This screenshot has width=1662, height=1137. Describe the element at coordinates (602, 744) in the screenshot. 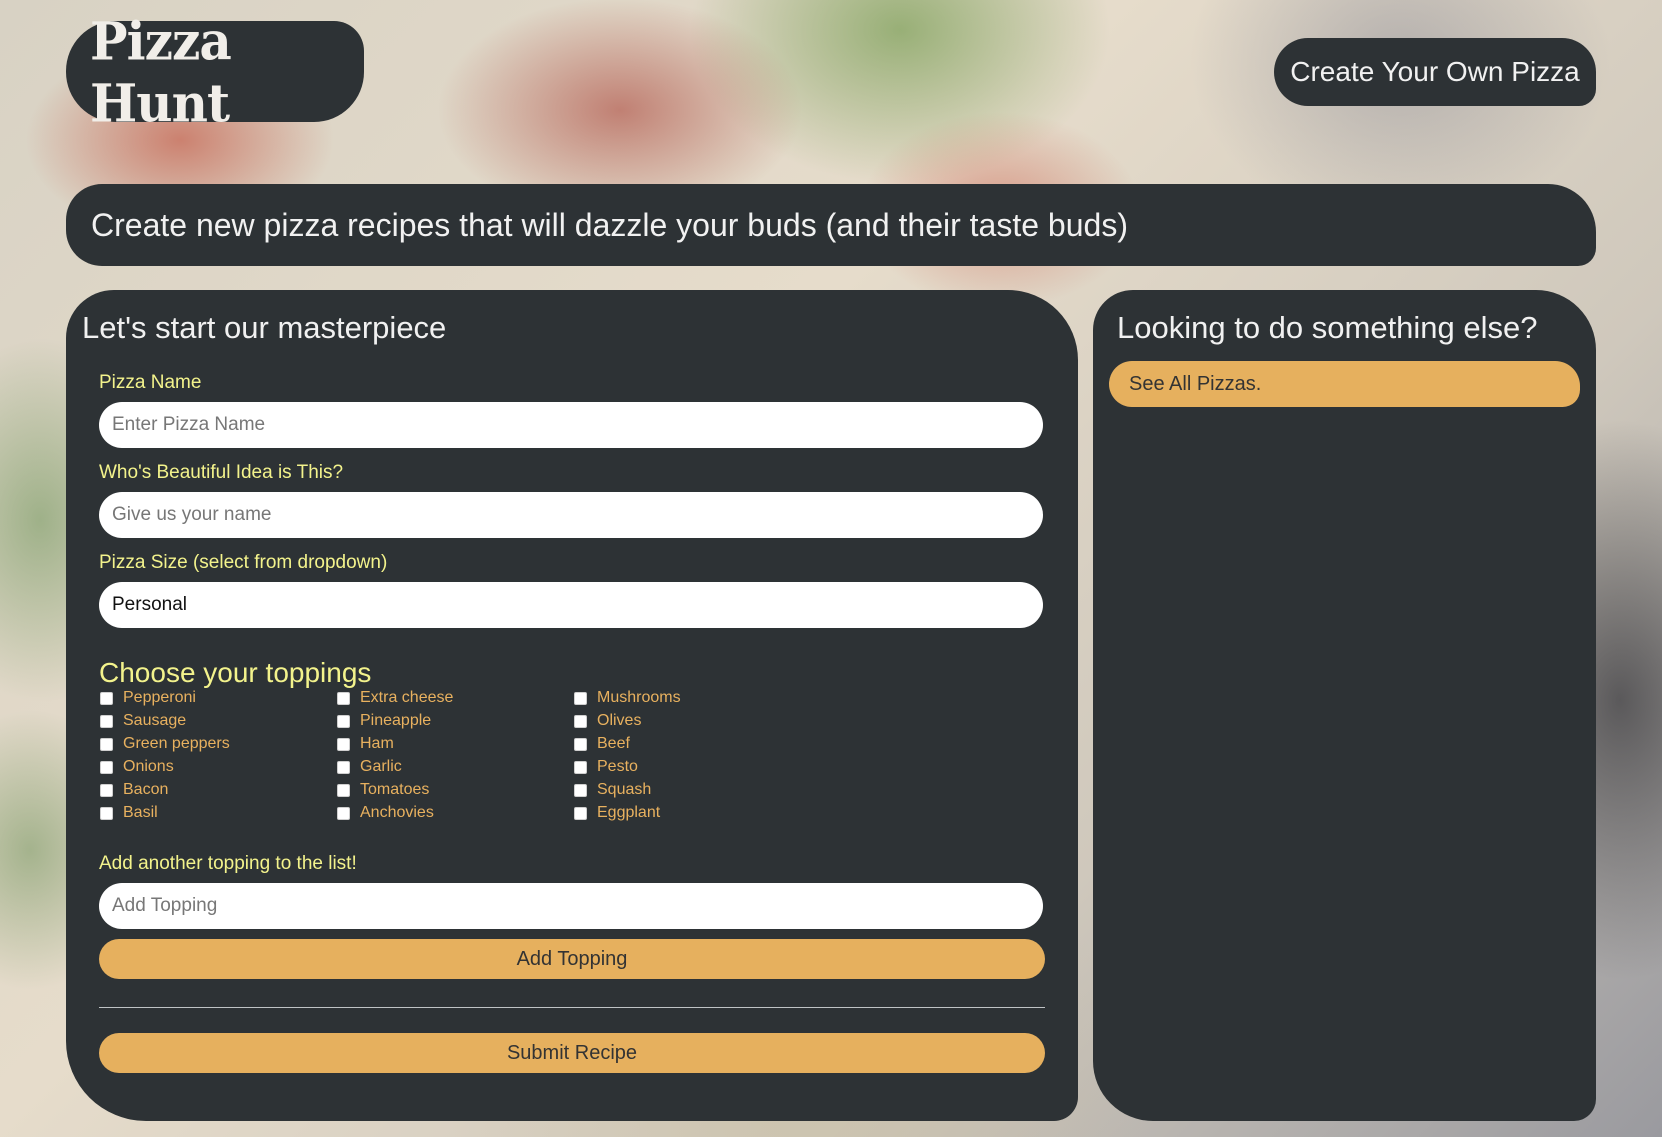

I see `topping-item: Beef` at that location.